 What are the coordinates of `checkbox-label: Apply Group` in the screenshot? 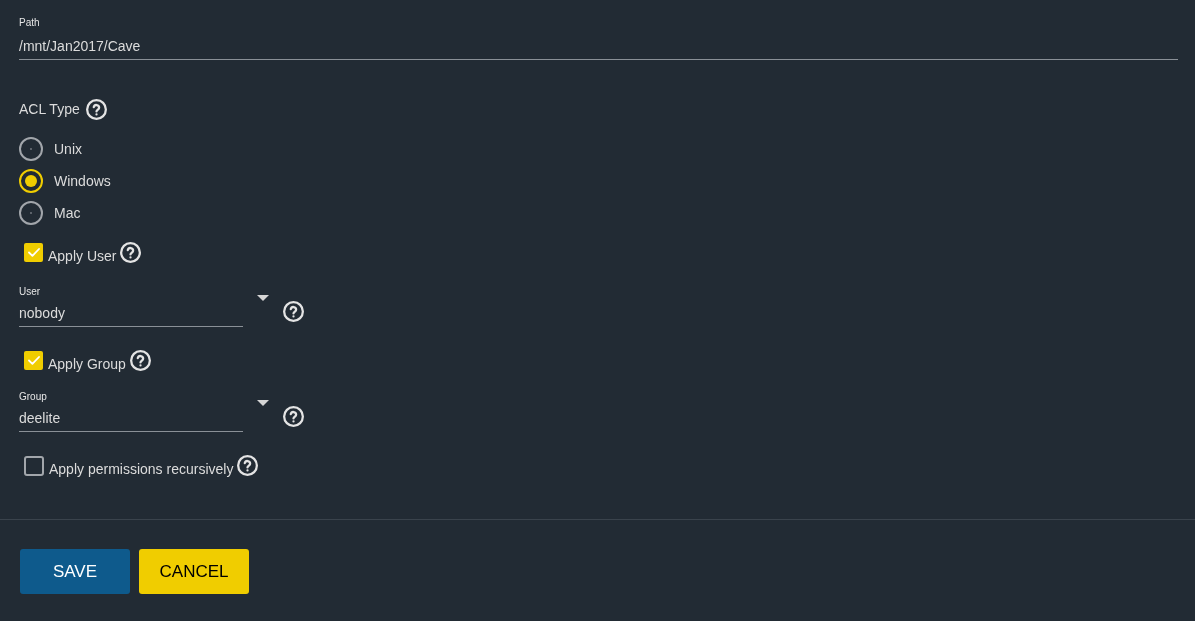 It's located at (87, 364).